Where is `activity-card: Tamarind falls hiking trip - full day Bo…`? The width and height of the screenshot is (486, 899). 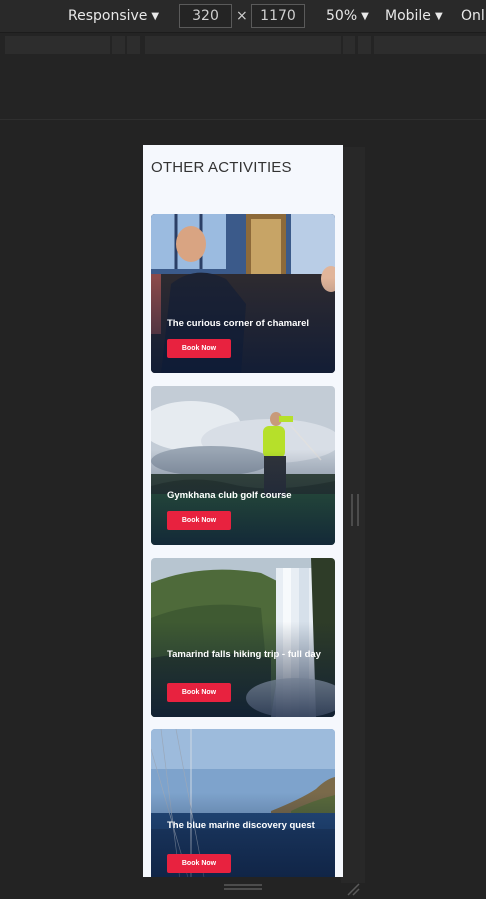
activity-card: Tamarind falls hiking trip - full day Bo… is located at coordinates (243, 637).